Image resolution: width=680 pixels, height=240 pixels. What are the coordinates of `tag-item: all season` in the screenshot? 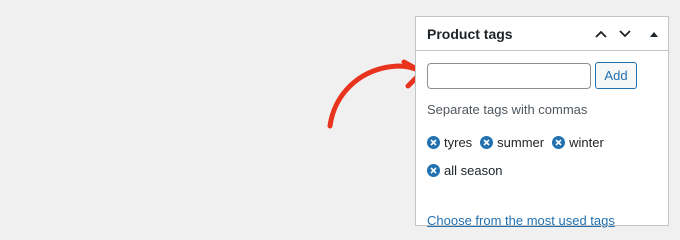 It's located at (465, 170).